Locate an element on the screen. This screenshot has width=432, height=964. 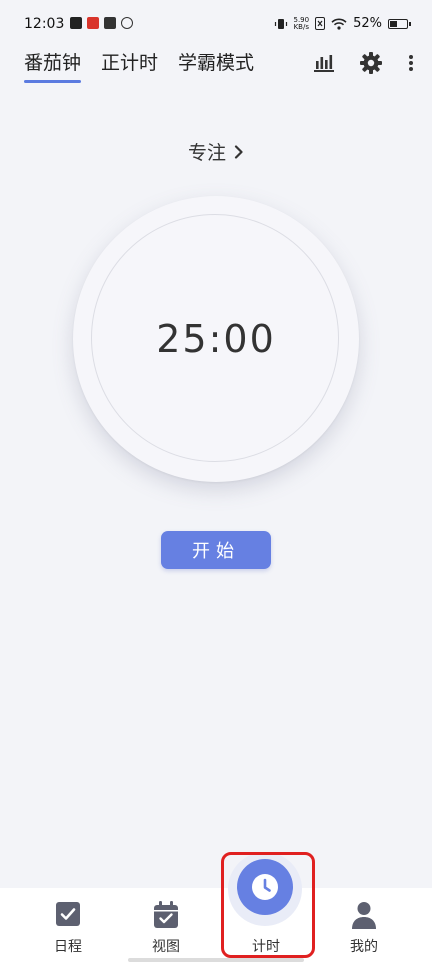
top-actions is located at coordinates (364, 63).